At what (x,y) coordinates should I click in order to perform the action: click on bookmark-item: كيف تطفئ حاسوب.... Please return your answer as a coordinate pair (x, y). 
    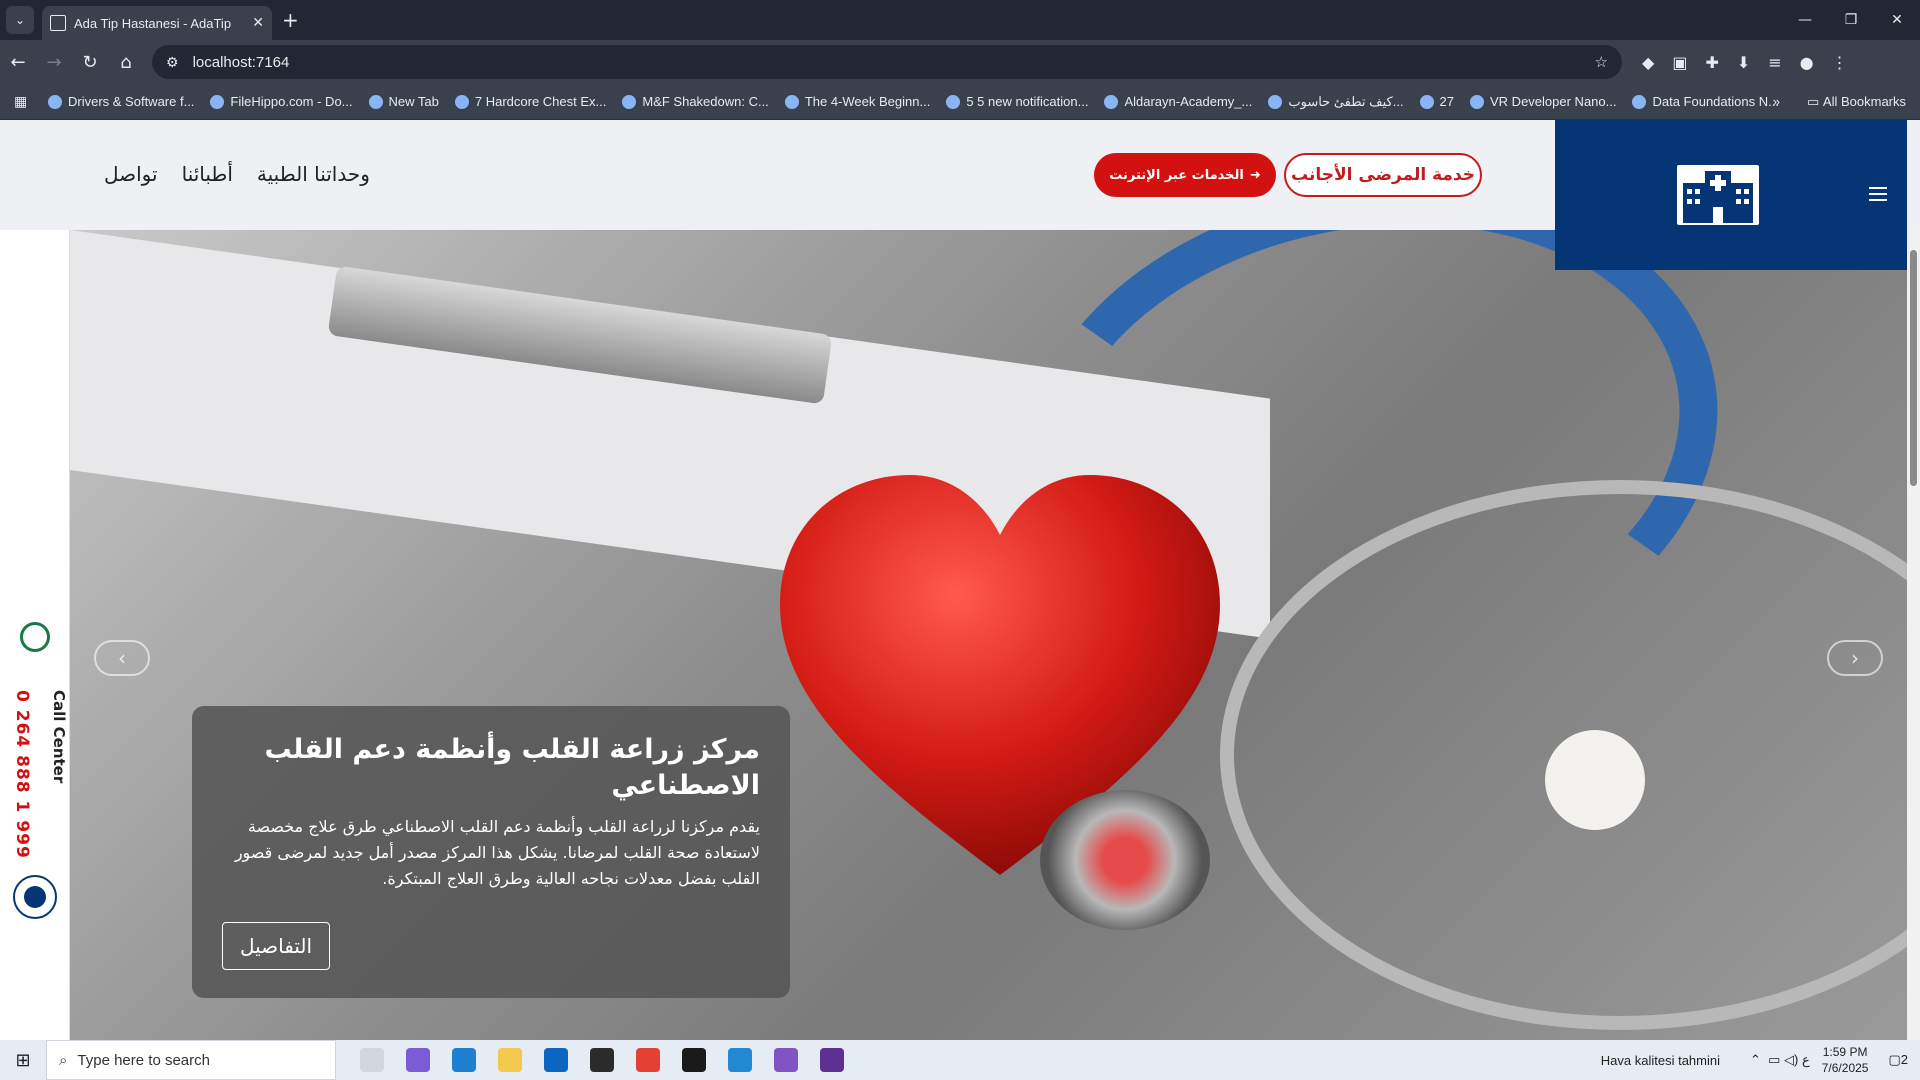
    Looking at the image, I should click on (1336, 102).